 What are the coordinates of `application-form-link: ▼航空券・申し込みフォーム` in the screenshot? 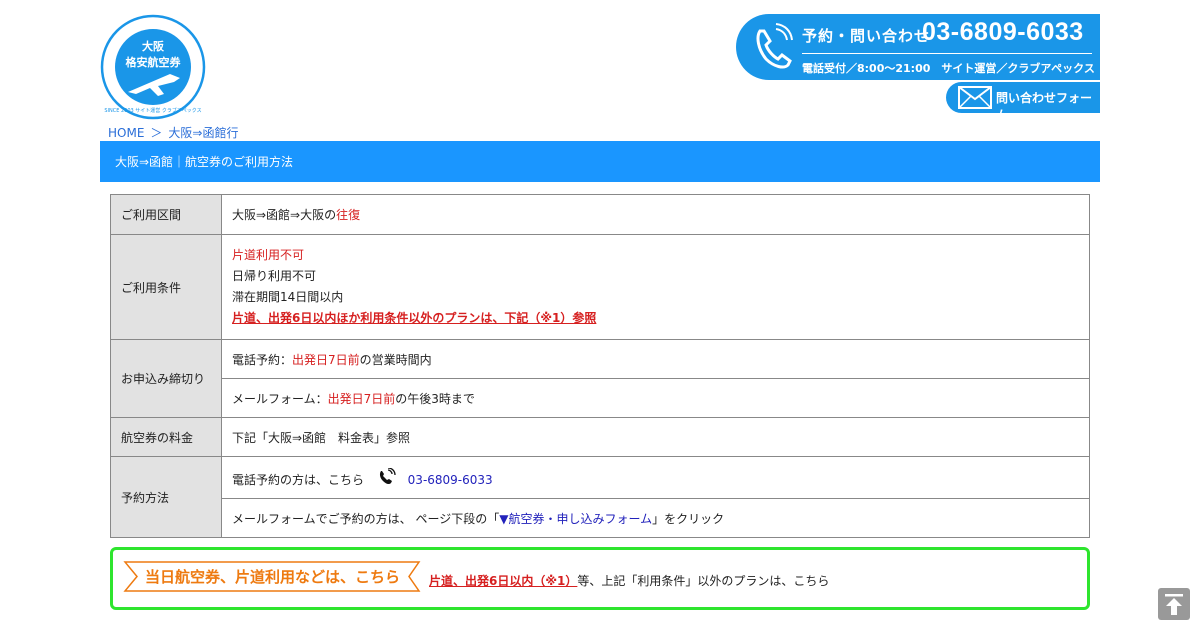 It's located at (575, 519).